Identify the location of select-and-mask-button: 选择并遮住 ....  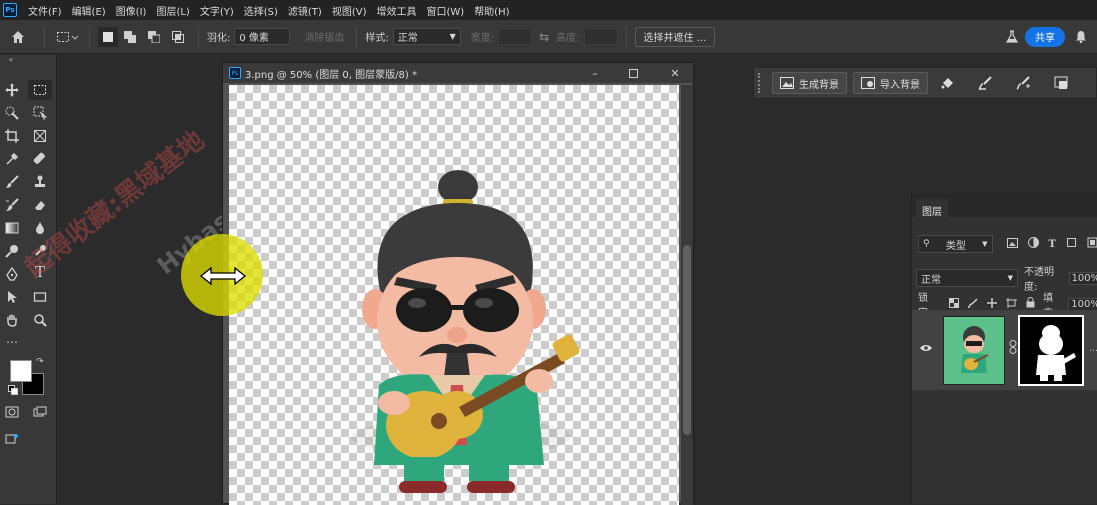
(675, 37).